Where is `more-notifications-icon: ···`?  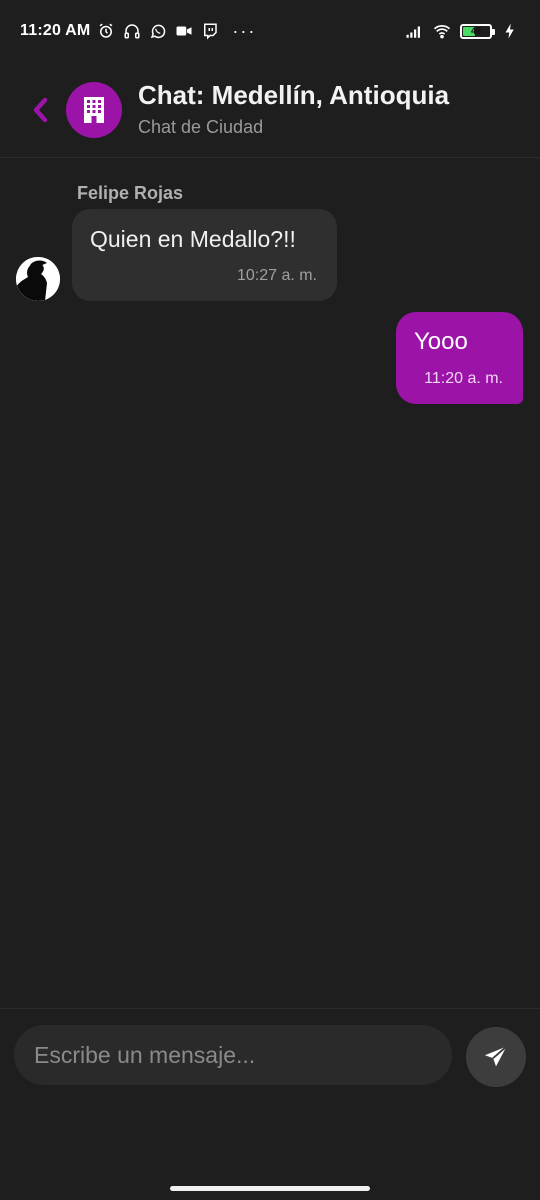
more-notifications-icon: ··· is located at coordinates (244, 31).